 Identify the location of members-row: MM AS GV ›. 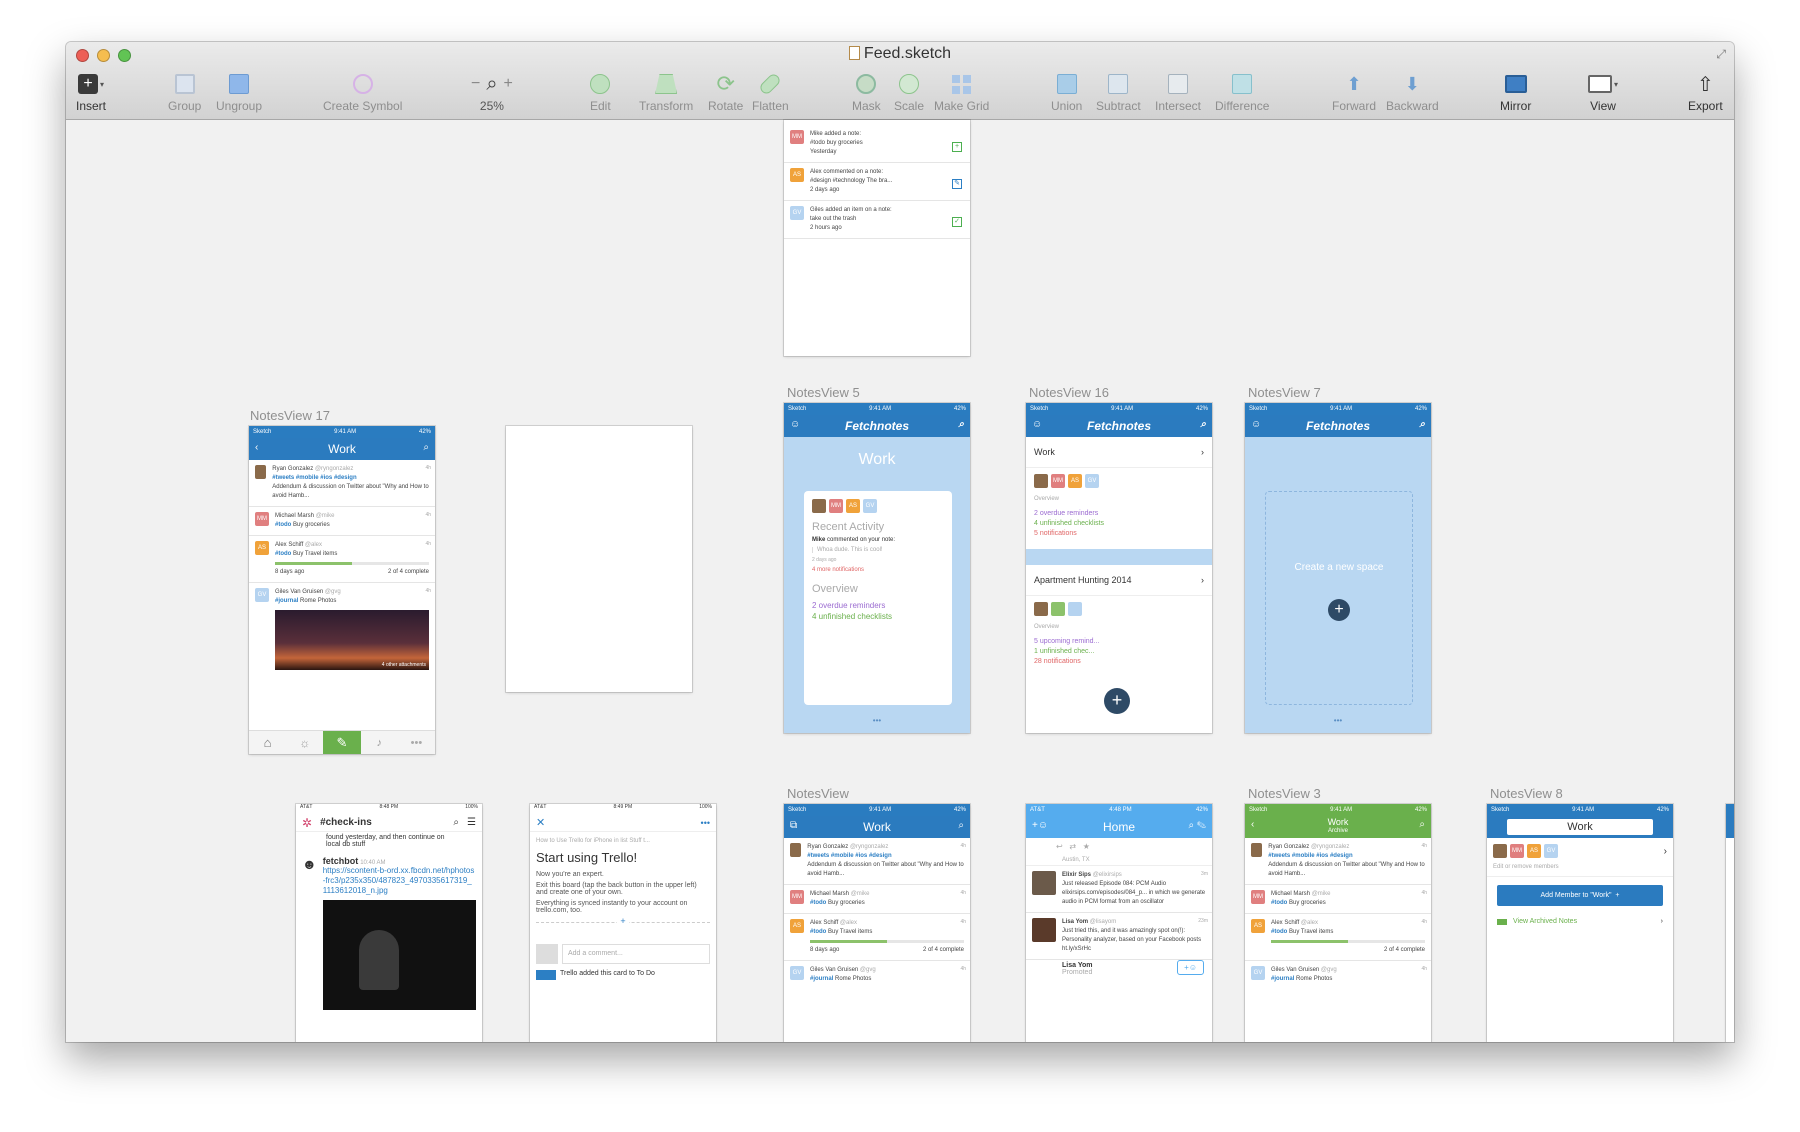
(1580, 851).